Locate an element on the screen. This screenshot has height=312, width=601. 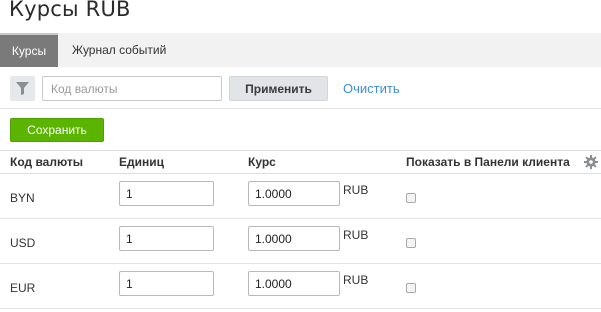
currency-code: EUR is located at coordinates (23, 288).